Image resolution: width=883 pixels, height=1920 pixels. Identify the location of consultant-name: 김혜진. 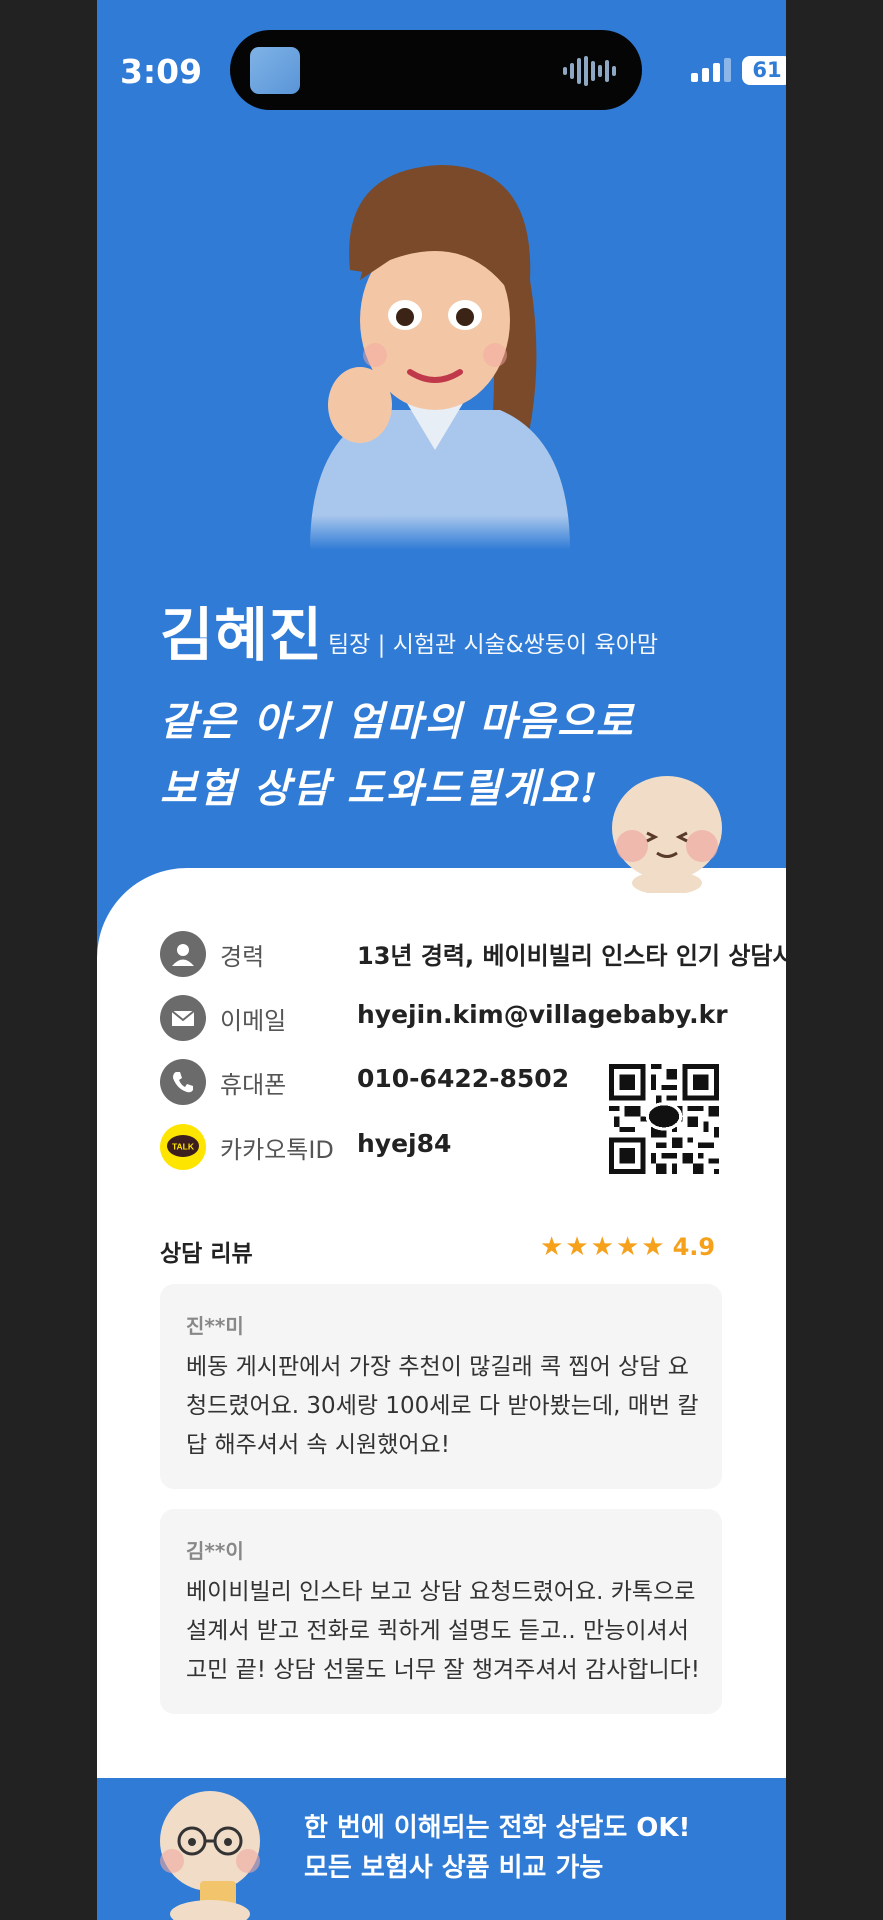
(242, 635).